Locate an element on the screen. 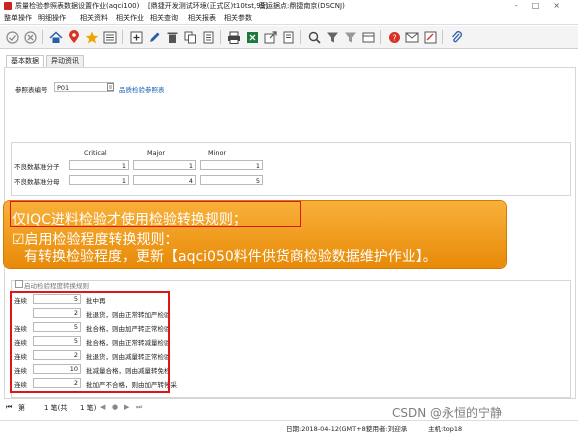  sort-icon is located at coordinates (350, 37).